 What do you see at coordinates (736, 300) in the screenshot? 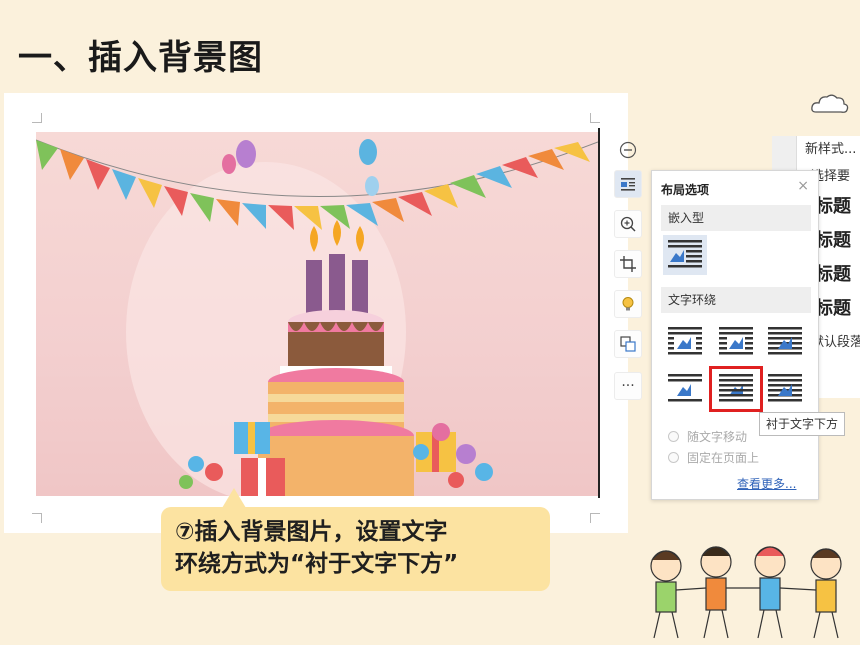
I see `section-text-wrap: 文字环绕` at bounding box center [736, 300].